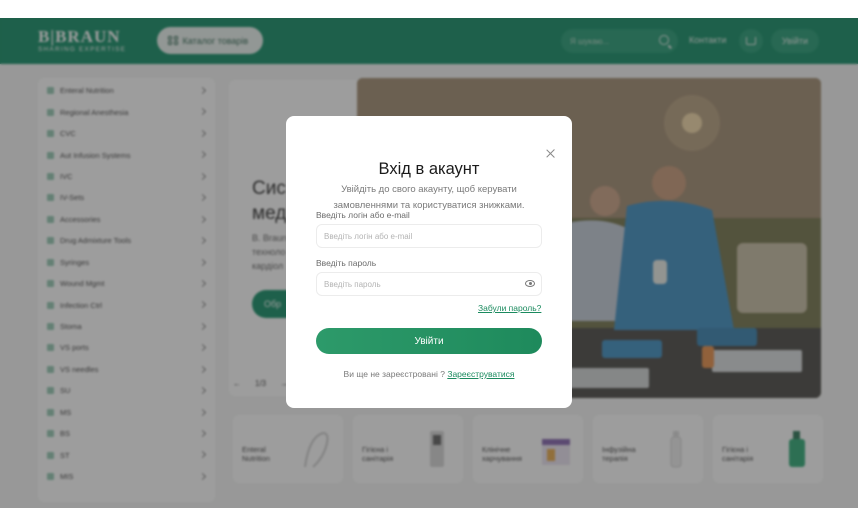  Describe the element at coordinates (429, 341) in the screenshot. I see `login-submit-button: Увійти` at that location.